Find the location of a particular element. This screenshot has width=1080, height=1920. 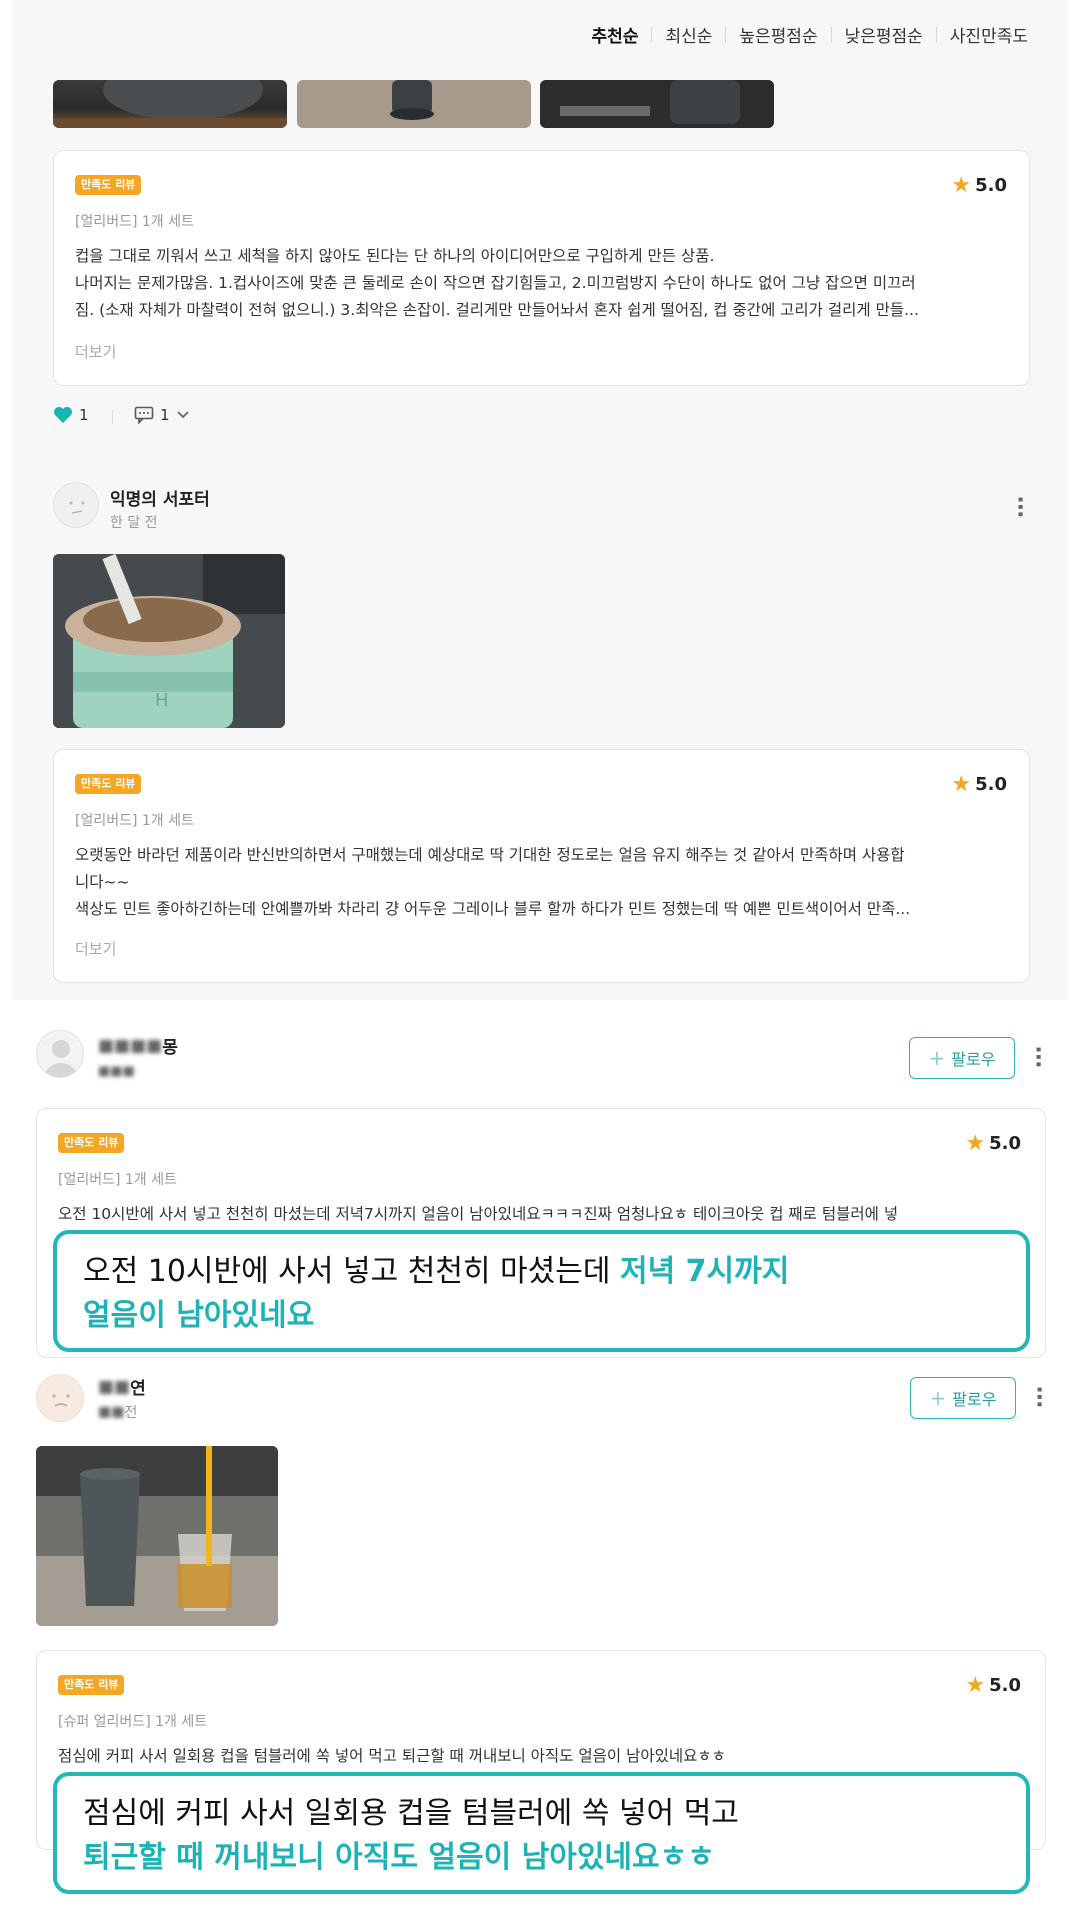

highlight-line-1: 오전 10시반에 사서 넣고 천천히 마셨는데 저녁 7시까지 is located at coordinates (541, 1272).